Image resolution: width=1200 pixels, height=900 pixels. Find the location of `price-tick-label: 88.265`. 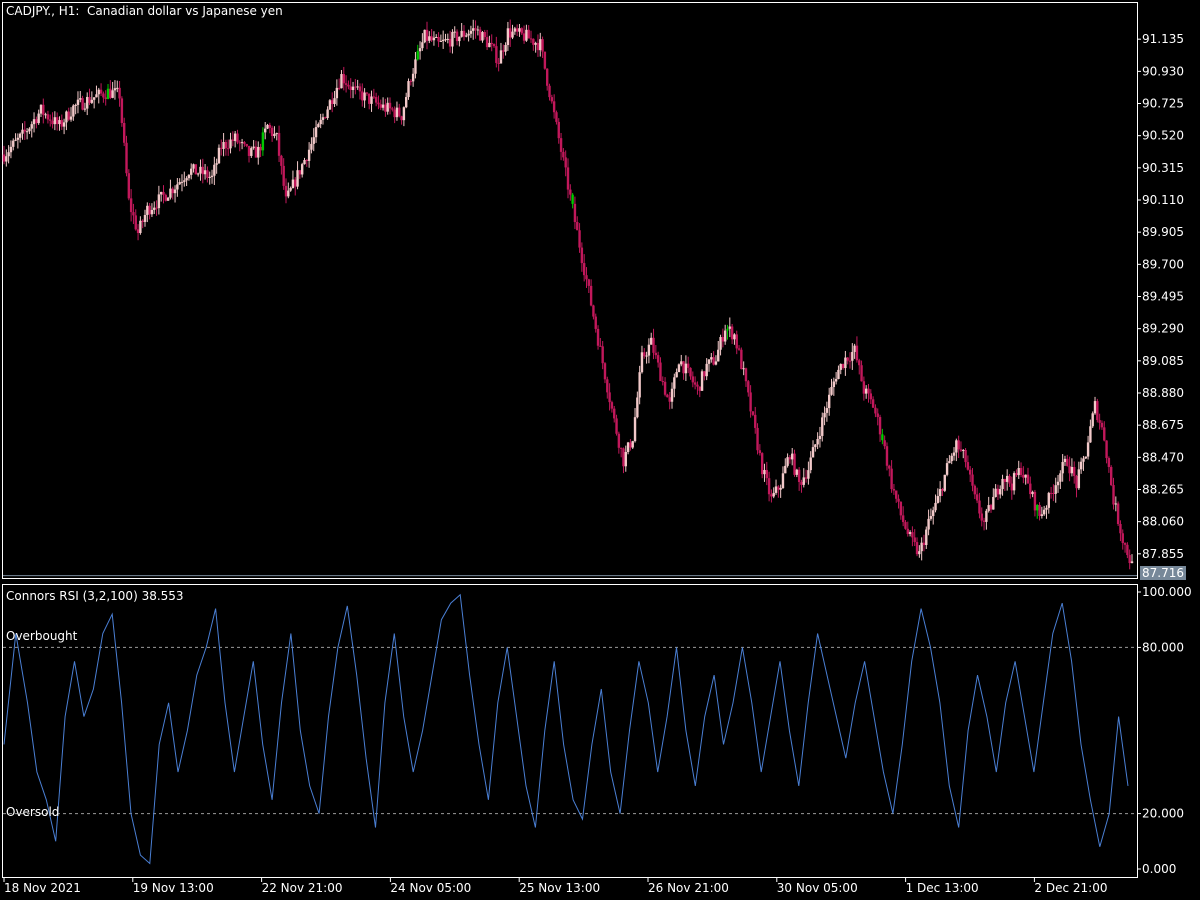

price-tick-label: 88.265 is located at coordinates (1163, 489).